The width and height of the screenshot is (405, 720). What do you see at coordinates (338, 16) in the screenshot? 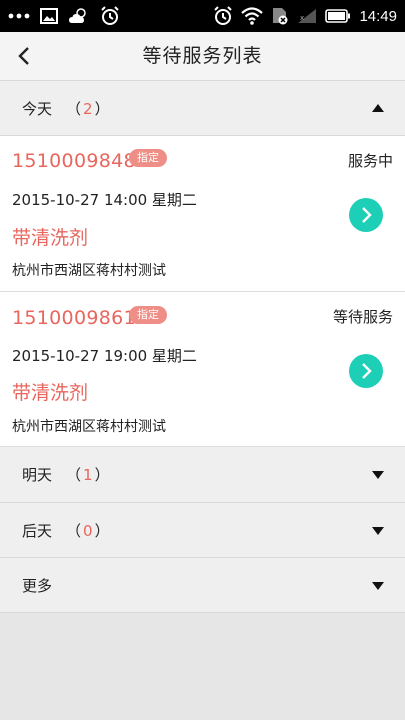
I see `battery-icon` at bounding box center [338, 16].